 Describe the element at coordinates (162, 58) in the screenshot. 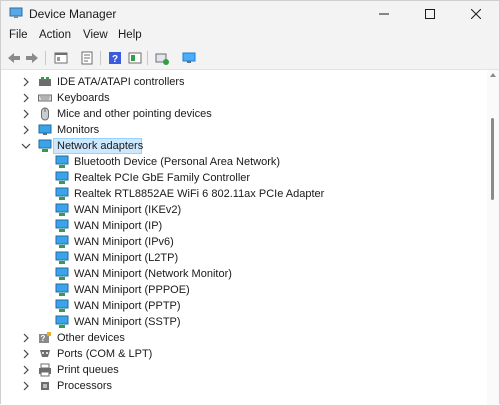

I see `scan-hardware-button` at that location.